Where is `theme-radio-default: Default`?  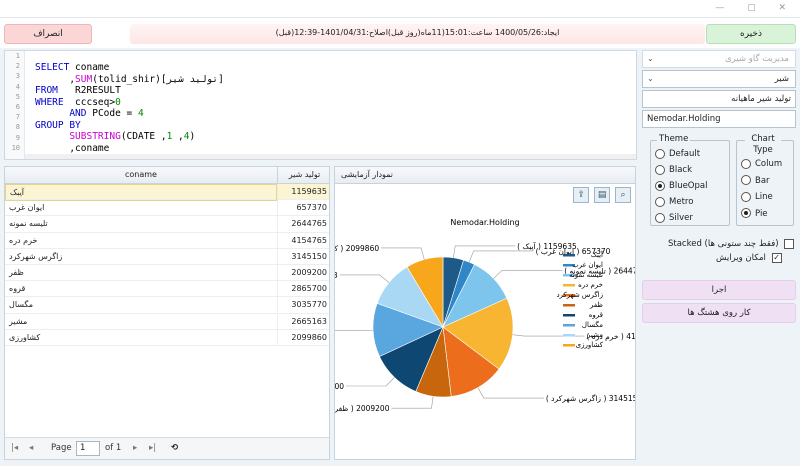
theme-radio-default: Default is located at coordinates (677, 154).